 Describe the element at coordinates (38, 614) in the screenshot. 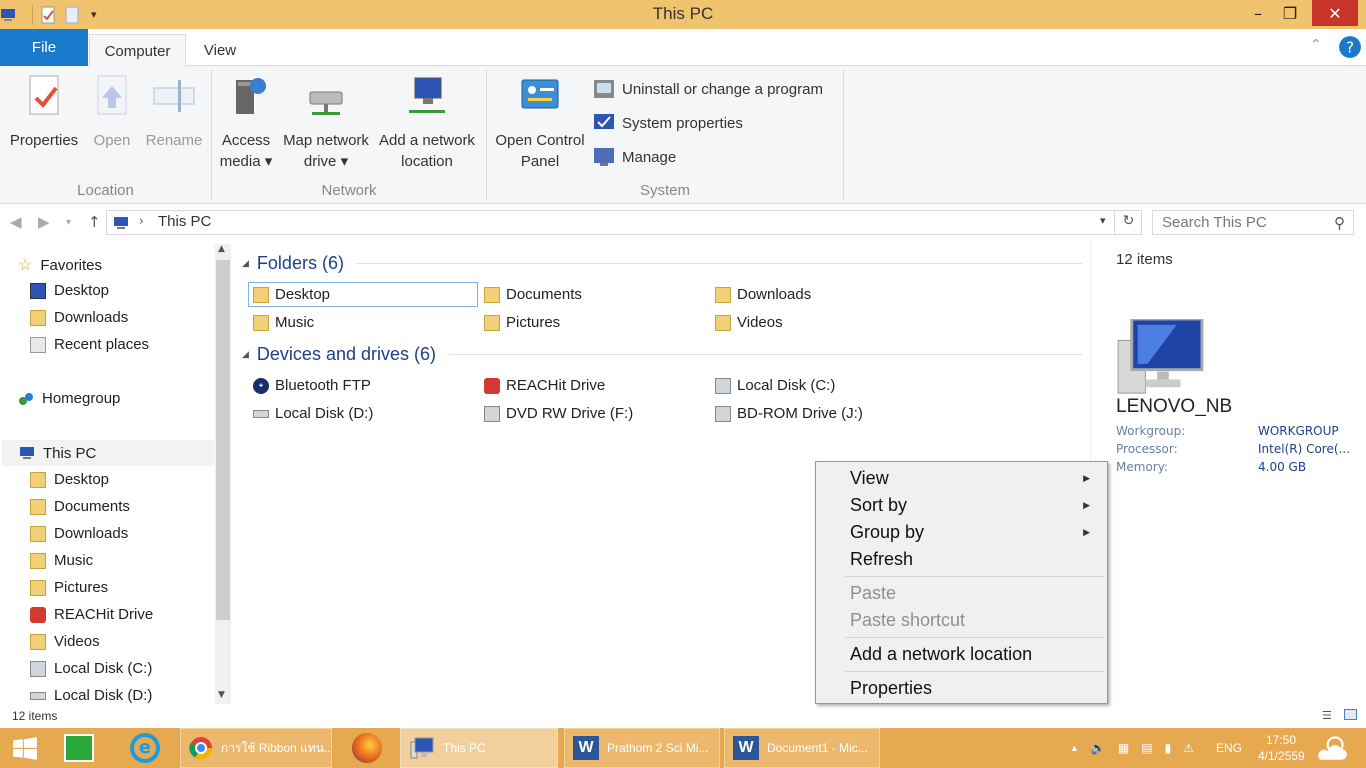

I see `reachit-drive-icon` at that location.